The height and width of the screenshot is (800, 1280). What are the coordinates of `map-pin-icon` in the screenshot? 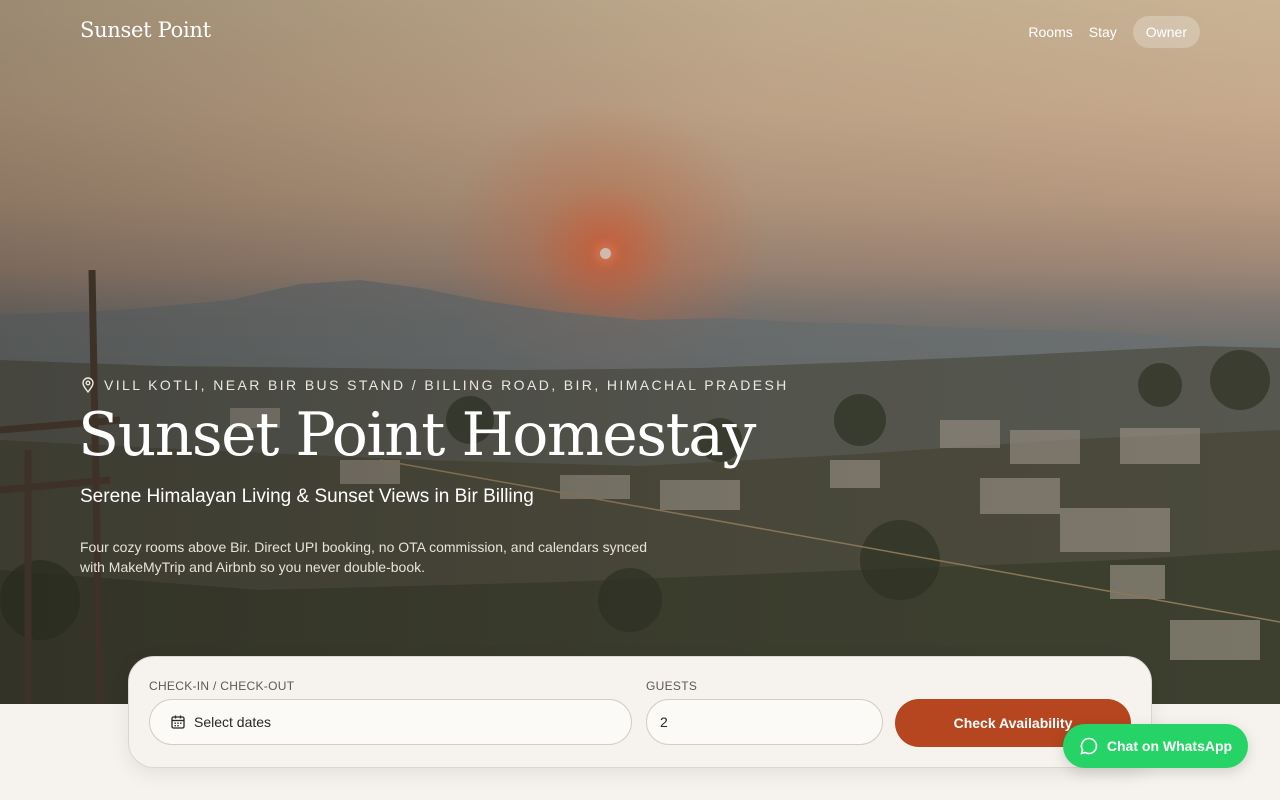 It's located at (88, 385).